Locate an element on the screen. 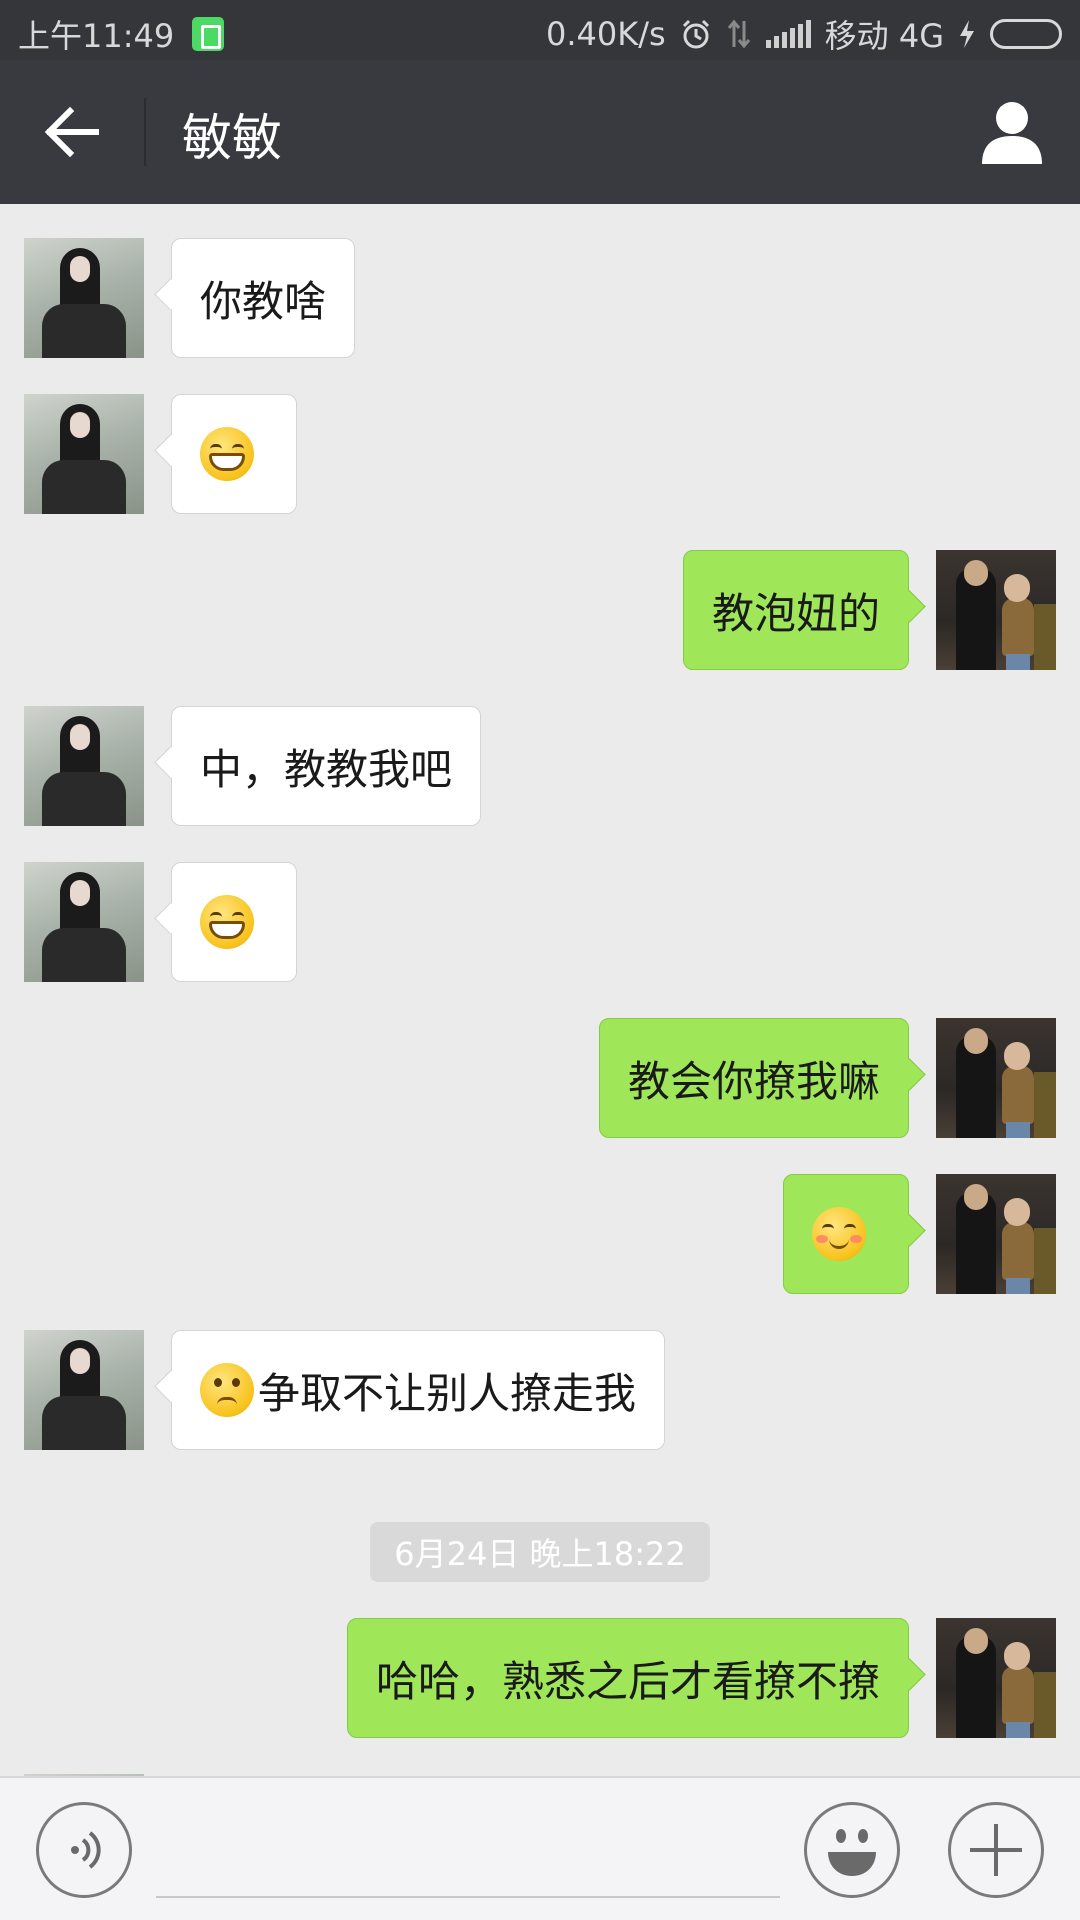 The image size is (1080, 1920). message-text: 争取不让别人撩走我 is located at coordinates (447, 1393).